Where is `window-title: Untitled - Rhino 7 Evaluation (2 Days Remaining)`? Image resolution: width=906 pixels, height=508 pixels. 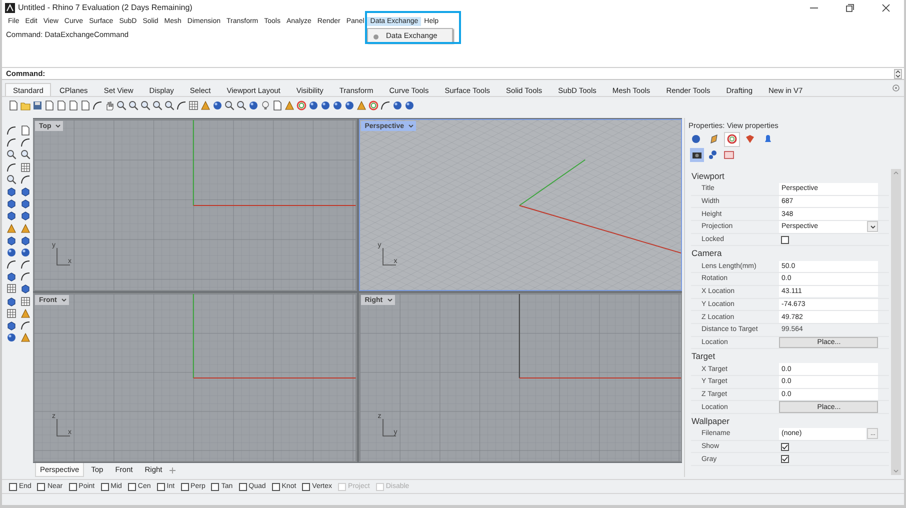 window-title: Untitled - Rhino 7 Evaluation (2 Days Remaining) is located at coordinates (105, 7).